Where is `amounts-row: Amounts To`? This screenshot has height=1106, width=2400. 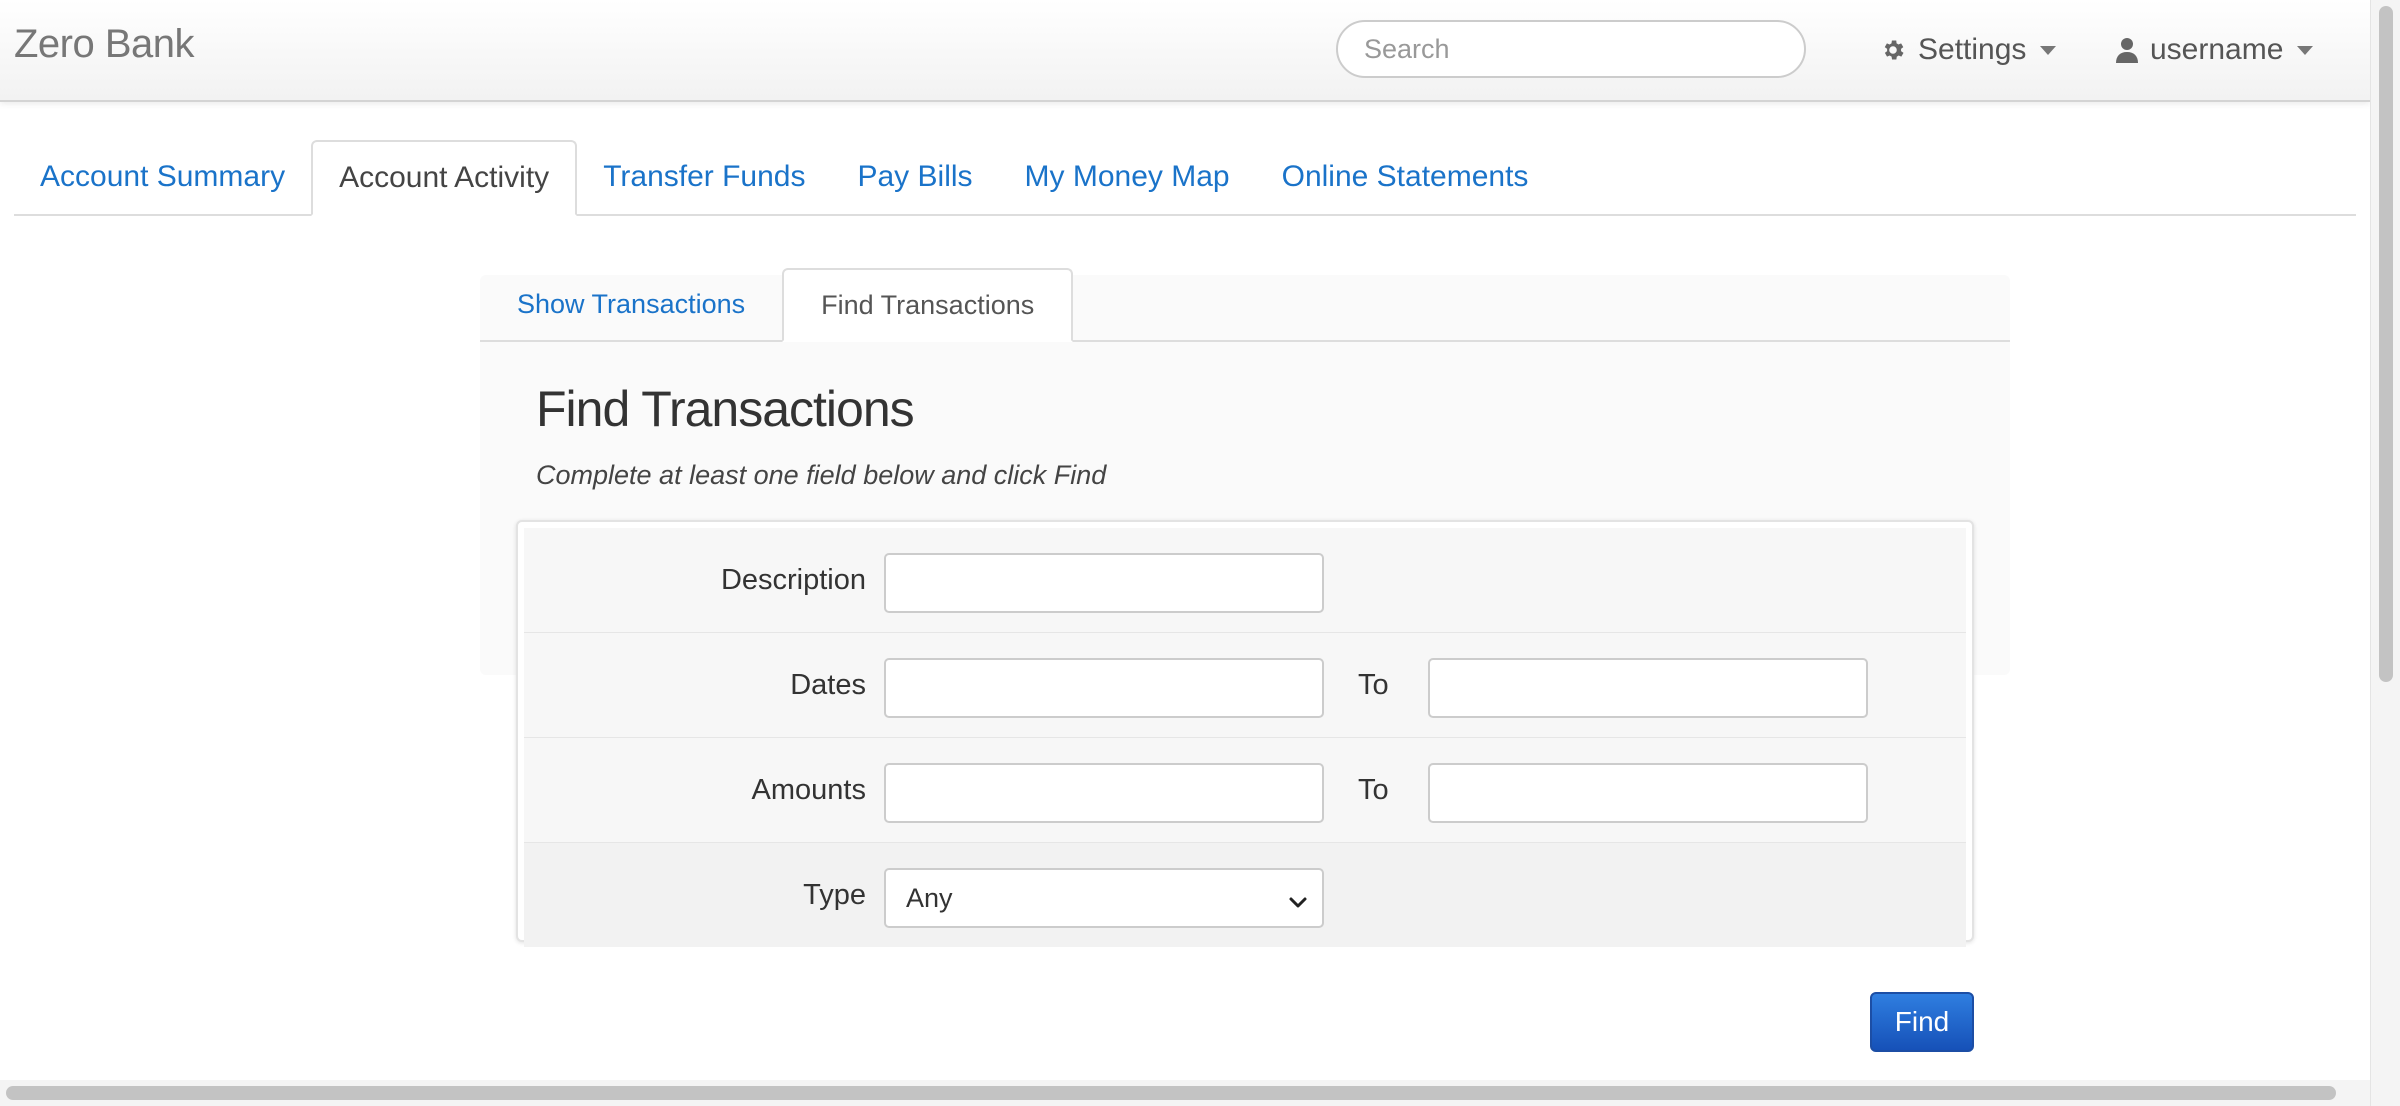
amounts-row: Amounts To is located at coordinates (1245, 790).